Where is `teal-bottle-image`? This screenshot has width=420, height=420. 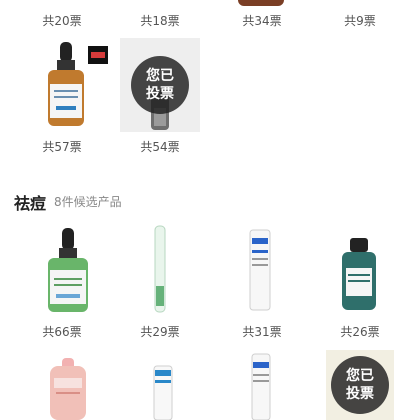
teal-bottle-image is located at coordinates (359, 274).